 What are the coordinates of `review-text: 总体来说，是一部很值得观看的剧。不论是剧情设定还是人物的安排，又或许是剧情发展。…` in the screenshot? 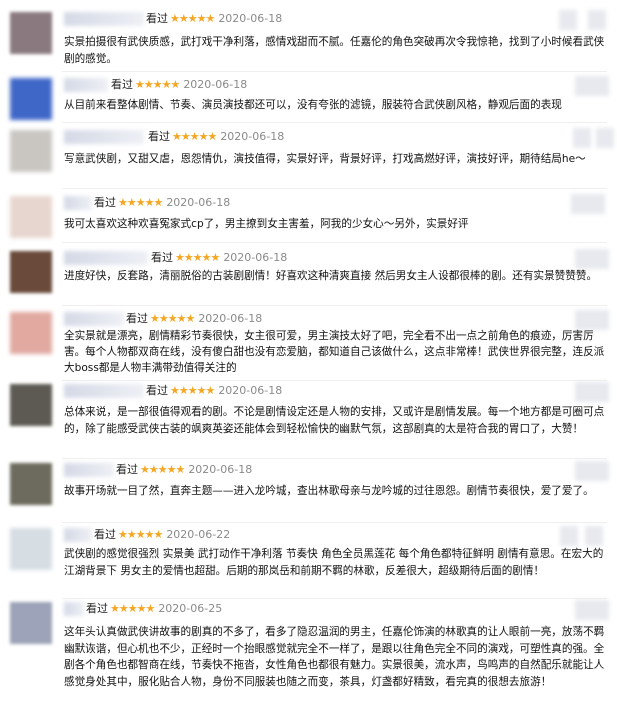 It's located at (334, 420).